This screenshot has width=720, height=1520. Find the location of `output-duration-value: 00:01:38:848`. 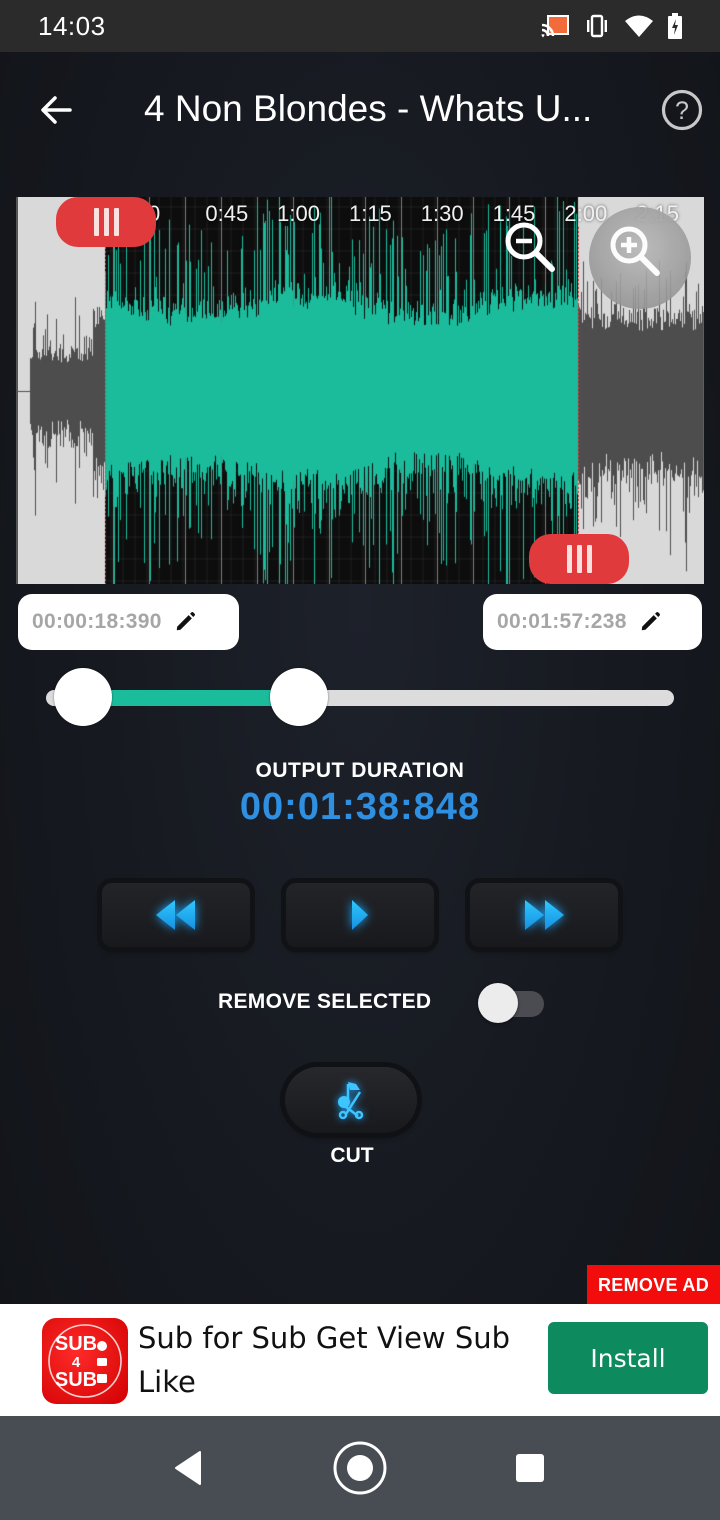

output-duration-value: 00:01:38:848 is located at coordinates (360, 807).